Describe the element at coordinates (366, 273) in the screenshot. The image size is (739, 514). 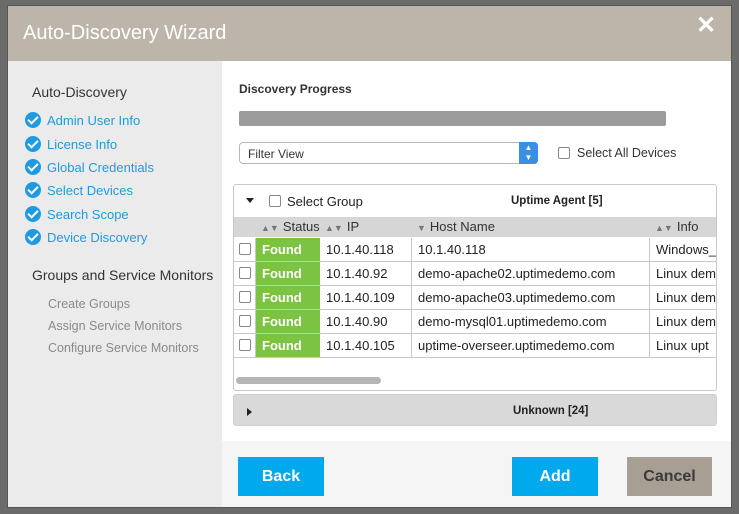
I see `ip-cell: 10.1.40.92` at that location.